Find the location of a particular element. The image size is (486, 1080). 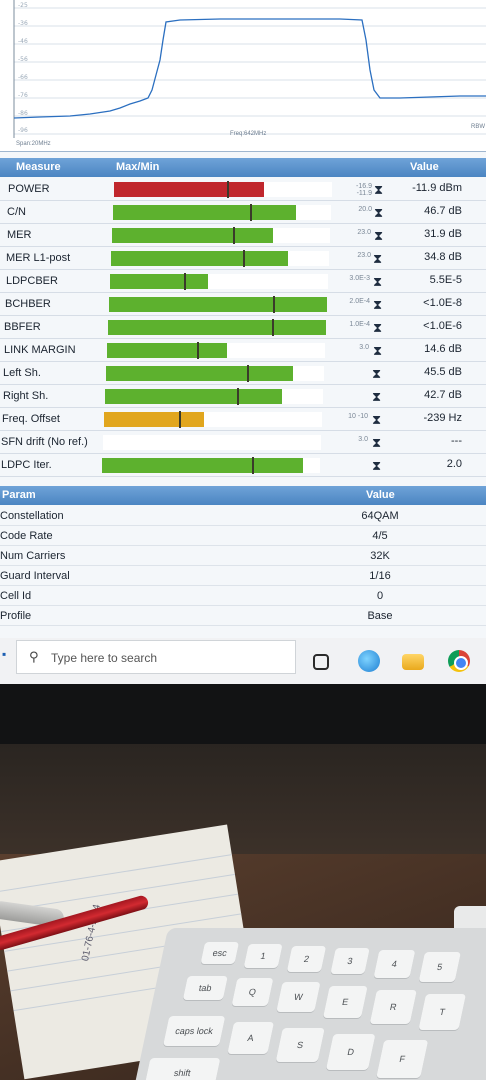

key: esc is located at coordinates (220, 953).